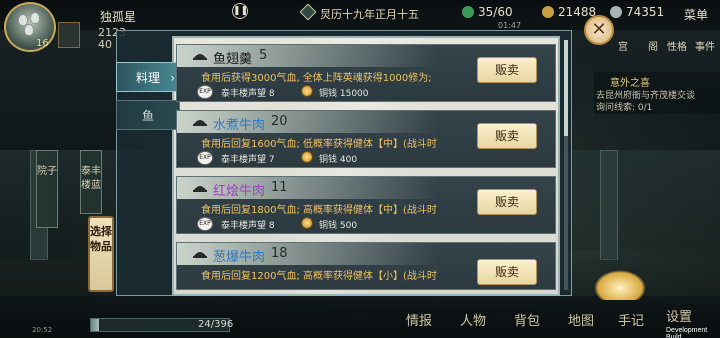 The image size is (720, 338). What do you see at coordinates (657, 93) in the screenshot?
I see `quest-tracker: 意外之喜 去昆州府衙与齐茂楼交谈 询问线索: 0/1` at bounding box center [657, 93].